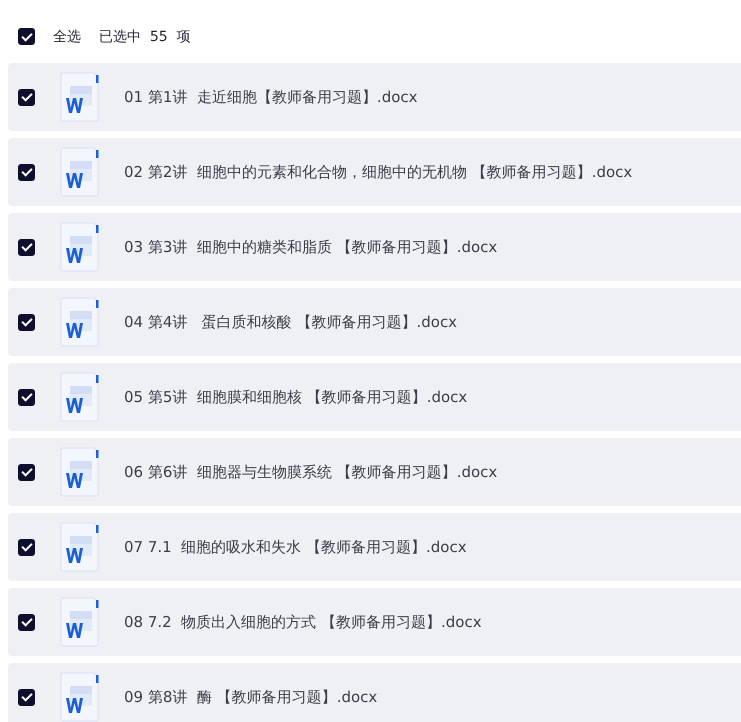 The image size is (741, 722). I want to click on file-row: 08 7.2 物质出入细胞的方式 【教师备用习题】.docx, so click(374, 622).